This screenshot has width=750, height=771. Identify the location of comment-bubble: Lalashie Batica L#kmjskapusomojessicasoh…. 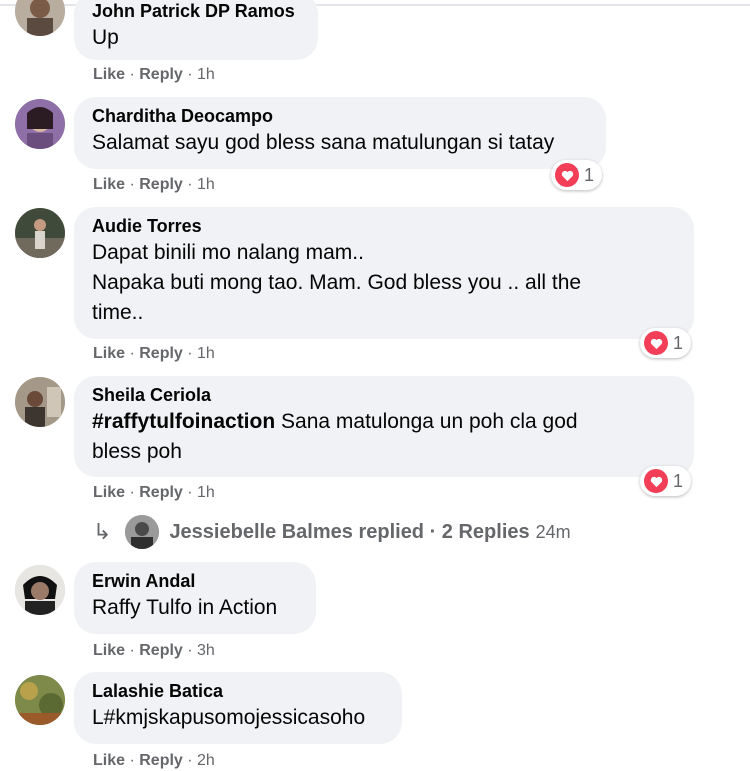
(238, 708).